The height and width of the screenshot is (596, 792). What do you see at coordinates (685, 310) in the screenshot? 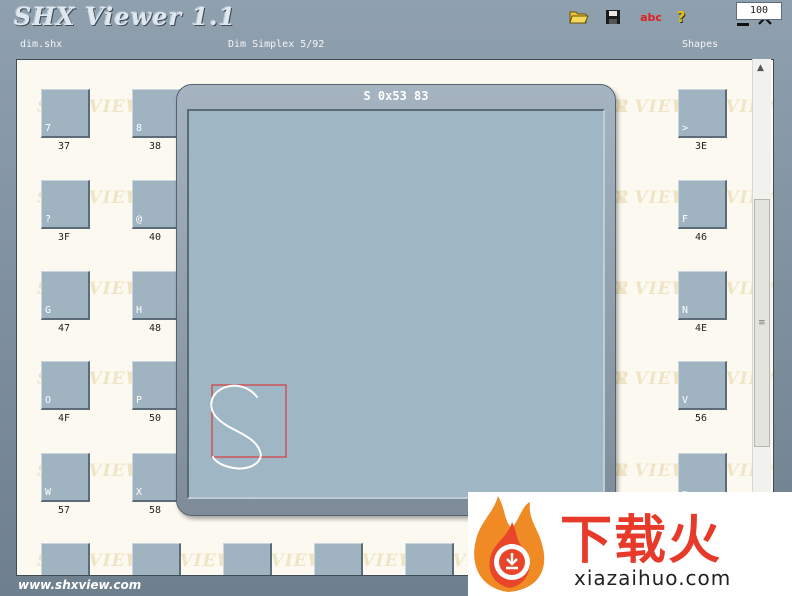
I see `shape-glyph: N` at bounding box center [685, 310].